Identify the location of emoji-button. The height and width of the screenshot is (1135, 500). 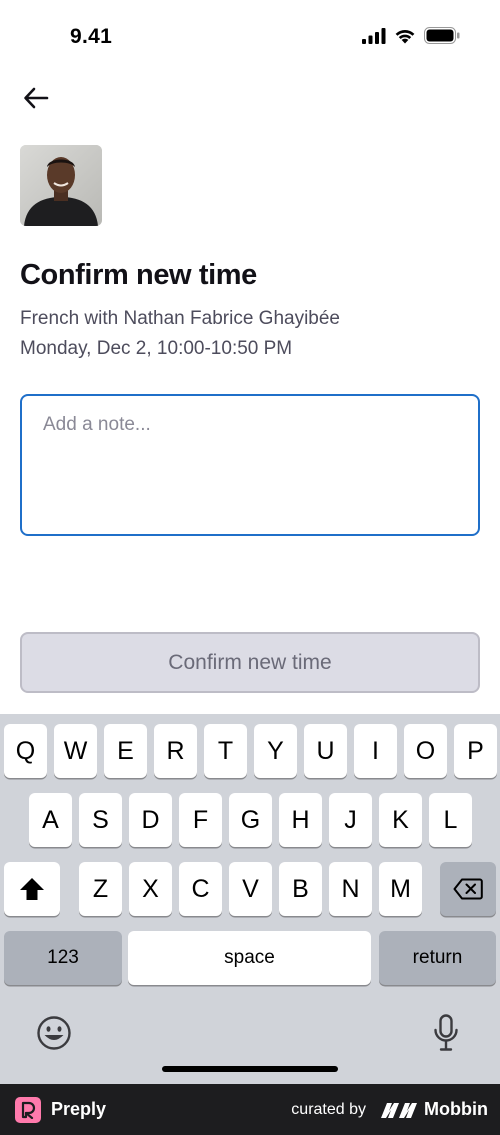
(54, 1033).